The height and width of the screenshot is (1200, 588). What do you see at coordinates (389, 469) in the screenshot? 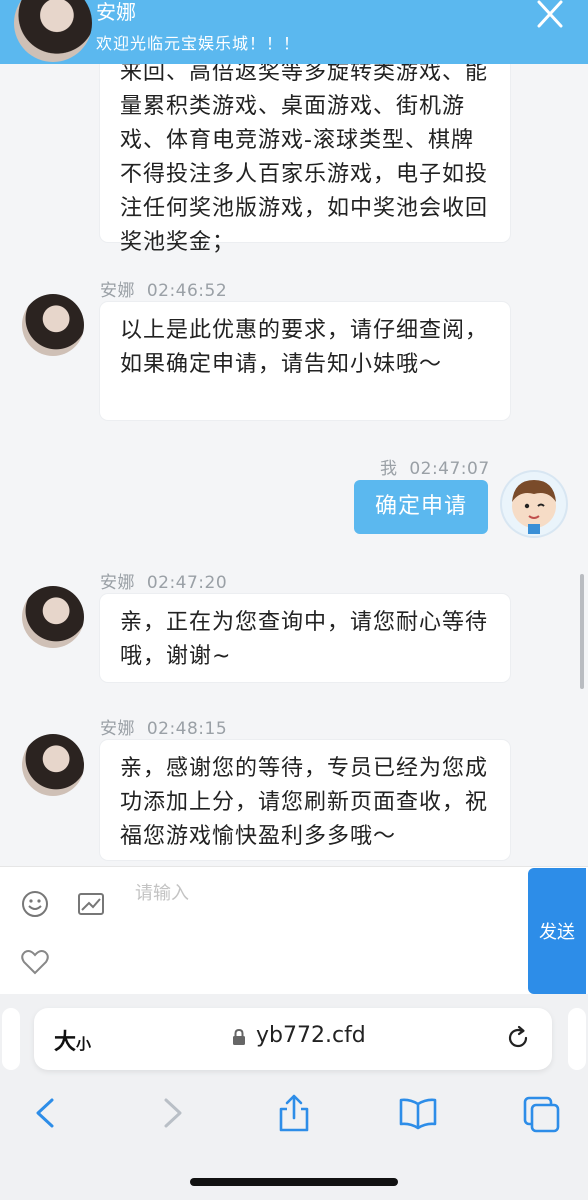
I see `sender-name: 我` at bounding box center [389, 469].